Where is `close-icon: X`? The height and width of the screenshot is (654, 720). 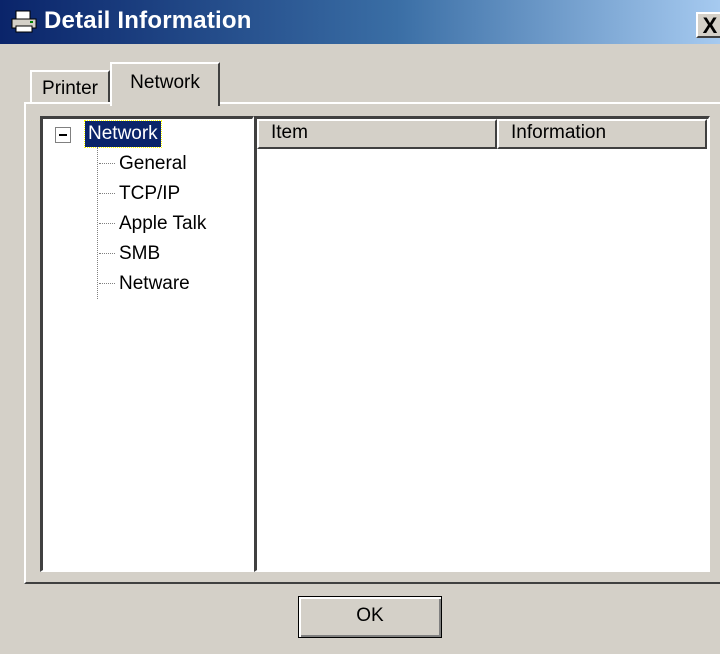 close-icon: X is located at coordinates (710, 25).